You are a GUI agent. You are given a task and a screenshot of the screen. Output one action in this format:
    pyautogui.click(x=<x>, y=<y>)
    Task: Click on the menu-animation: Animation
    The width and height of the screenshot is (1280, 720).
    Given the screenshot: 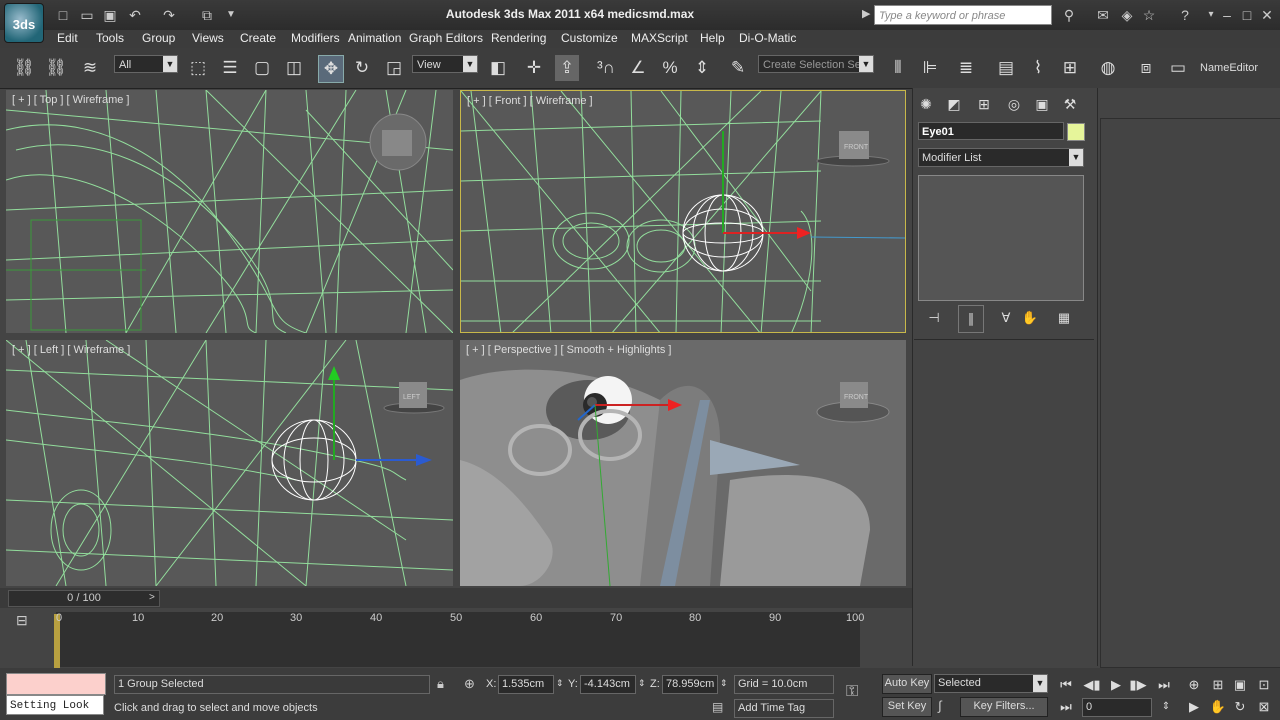 What is the action you would take?
    pyautogui.click(x=374, y=38)
    